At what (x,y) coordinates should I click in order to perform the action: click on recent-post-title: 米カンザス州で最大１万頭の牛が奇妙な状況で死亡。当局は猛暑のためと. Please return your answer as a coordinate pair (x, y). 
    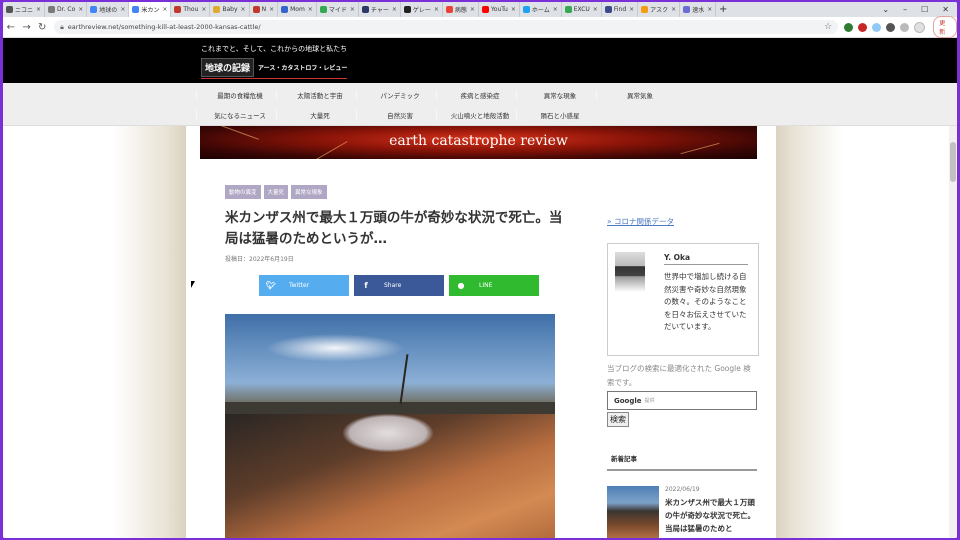
    Looking at the image, I should click on (711, 515).